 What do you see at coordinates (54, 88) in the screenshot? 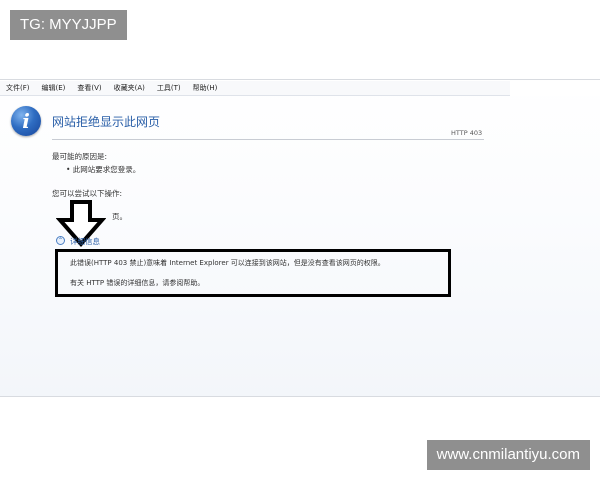
I see `menu-edit: 编辑(E)` at bounding box center [54, 88].